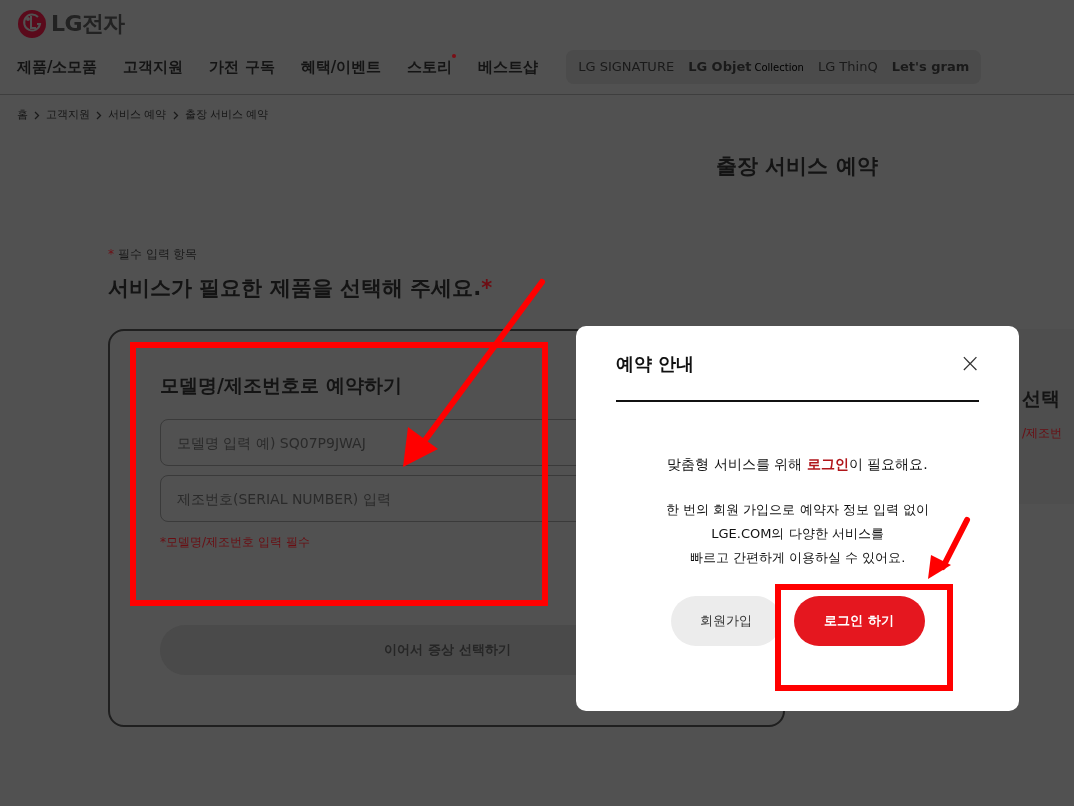  What do you see at coordinates (153, 67) in the screenshot?
I see `nav-link: 고객지원` at bounding box center [153, 67].